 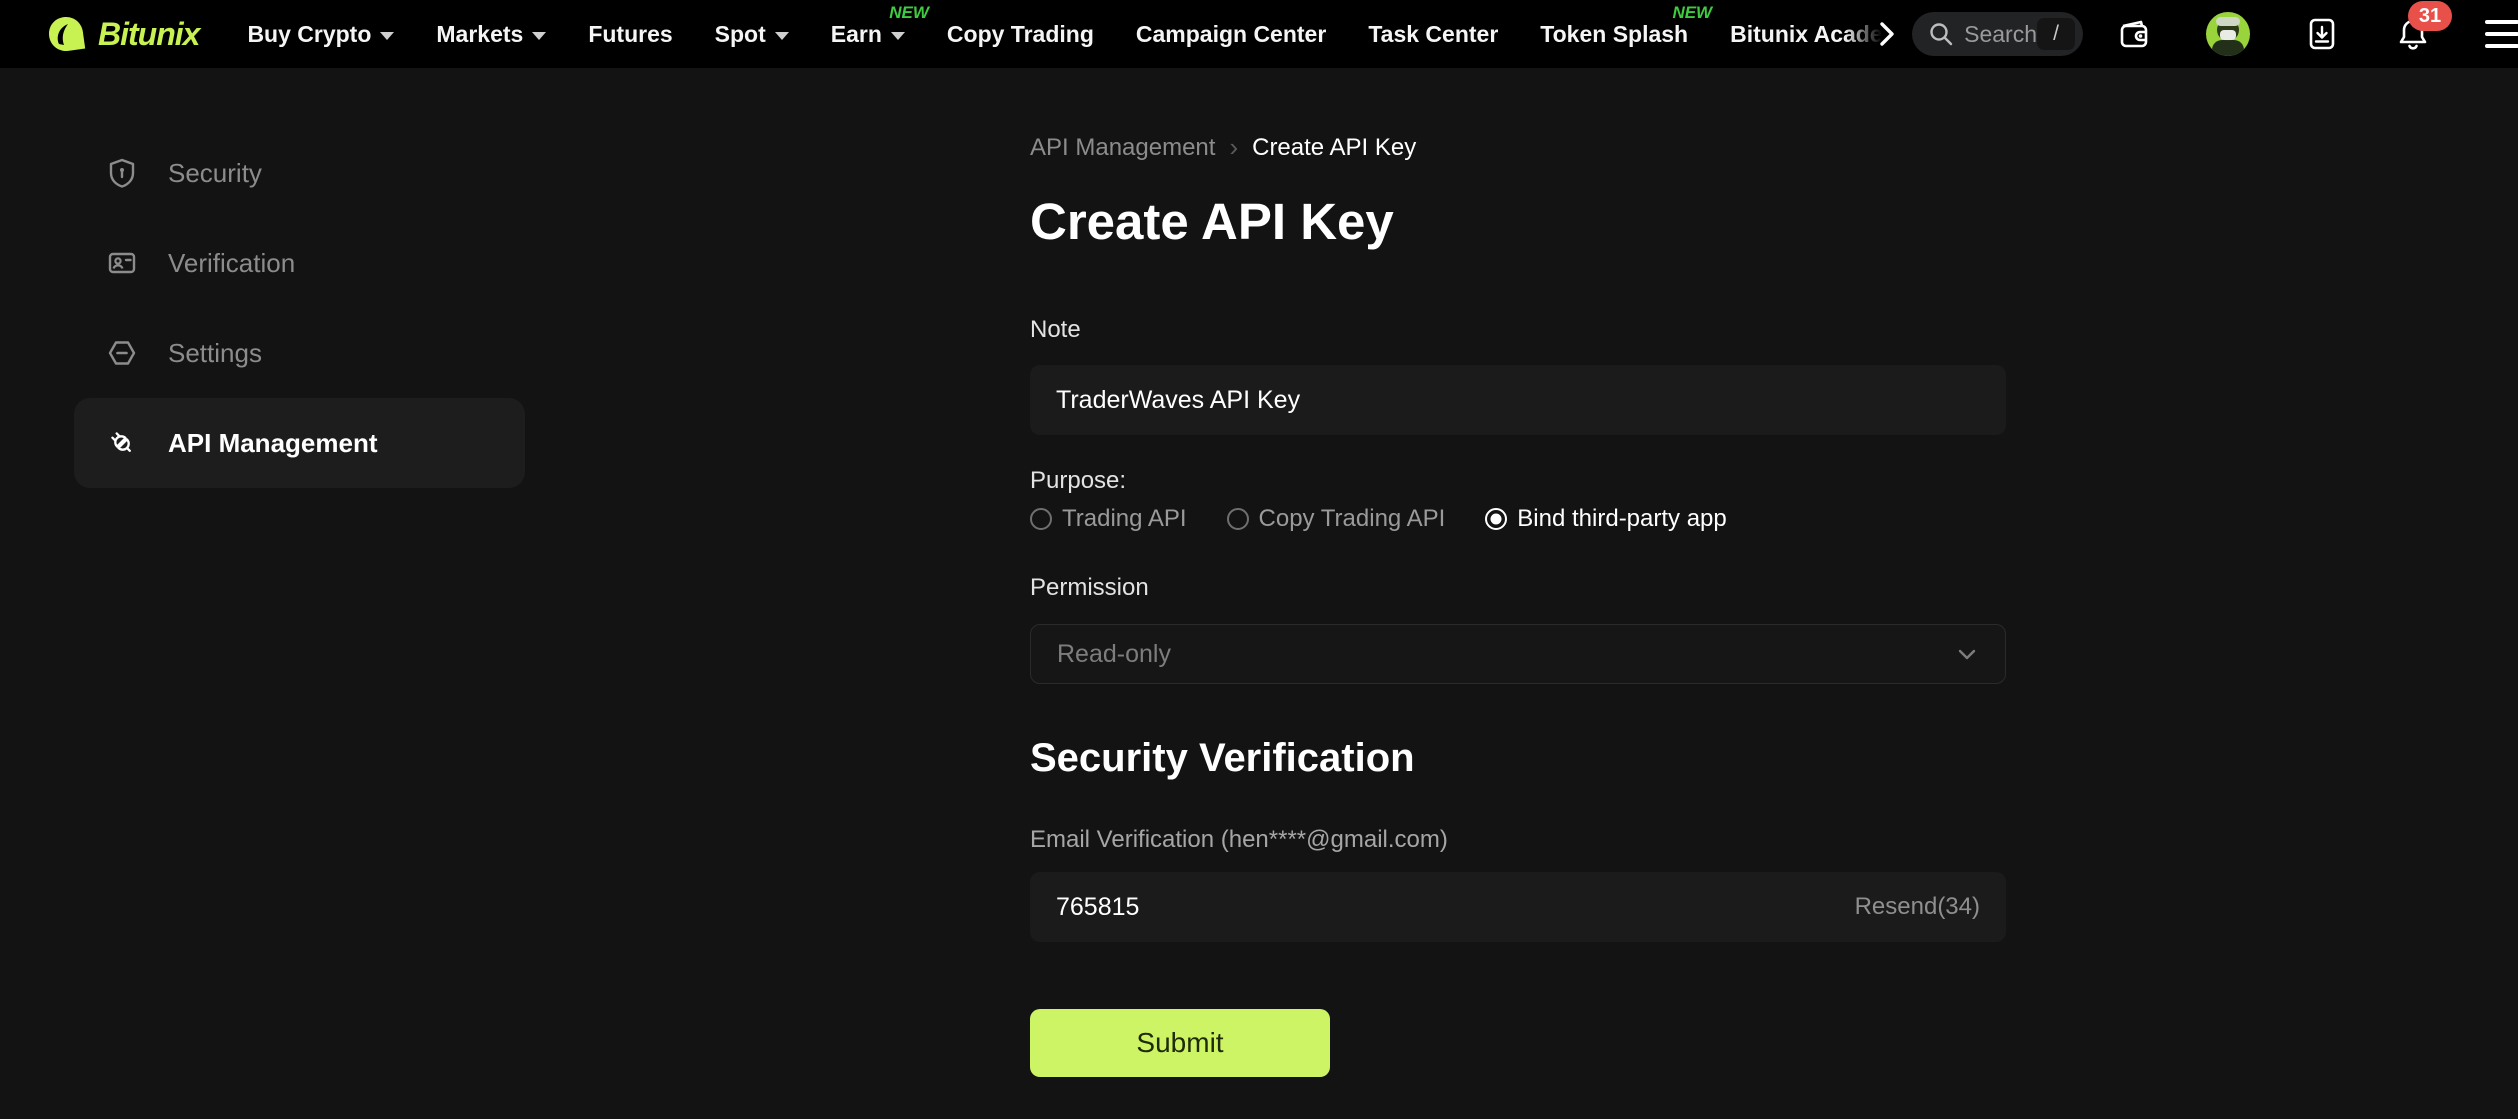 What do you see at coordinates (2055, 34) in the screenshot?
I see `search-shortcut-key: /` at bounding box center [2055, 34].